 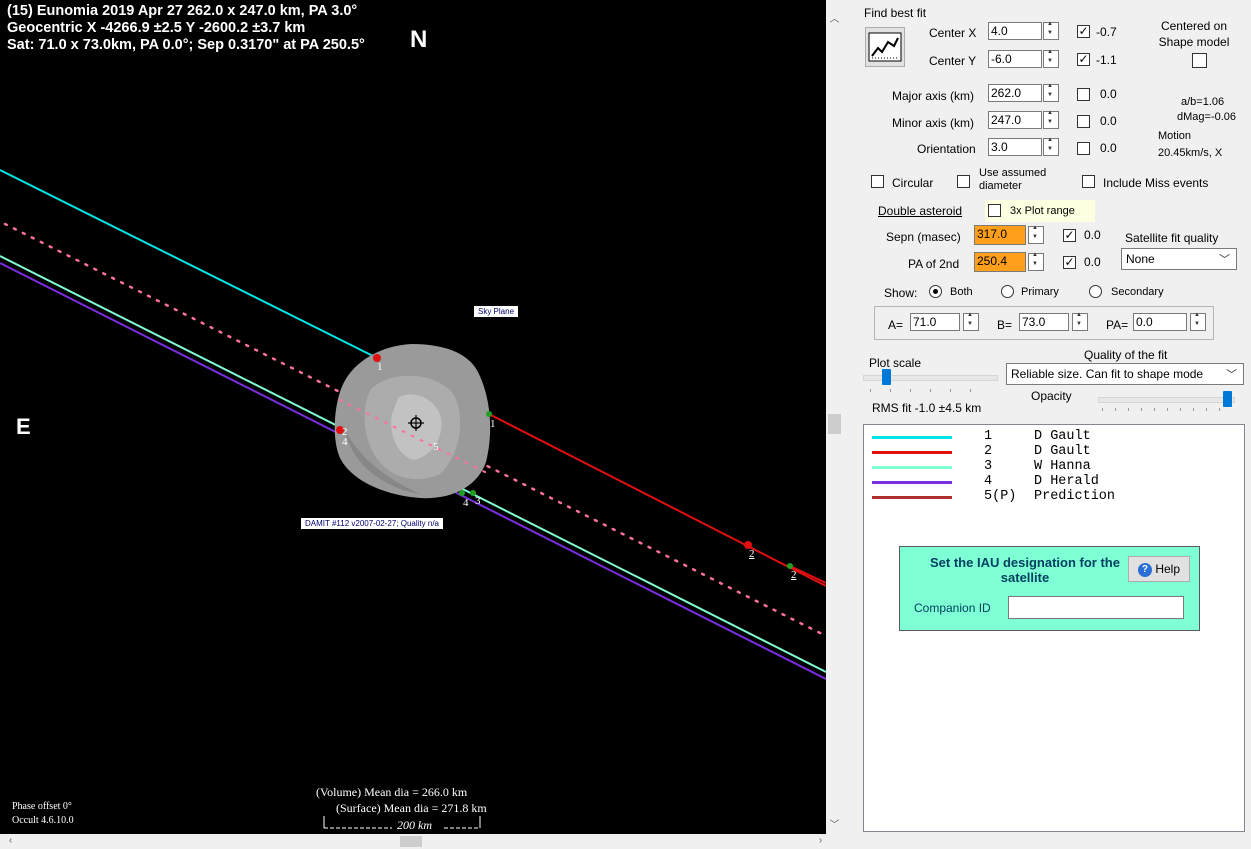 What do you see at coordinates (1051, 92) in the screenshot?
I see `major-axis-spinner` at bounding box center [1051, 92].